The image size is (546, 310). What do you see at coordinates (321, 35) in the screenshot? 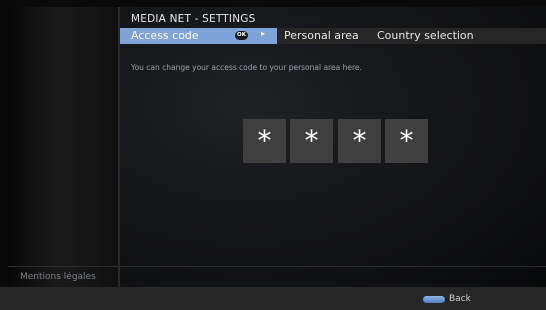
I see `tab-personal-area: Personal area` at bounding box center [321, 35].